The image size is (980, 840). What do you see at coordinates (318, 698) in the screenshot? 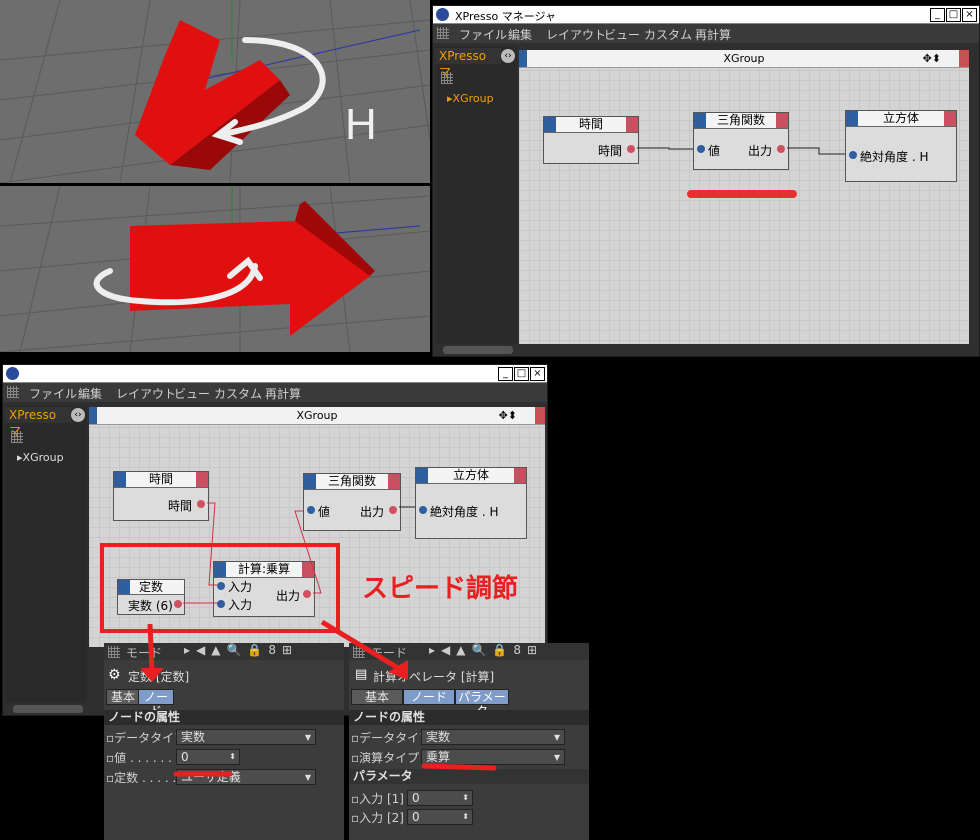
I see `annotation-overlay` at bounding box center [318, 698].